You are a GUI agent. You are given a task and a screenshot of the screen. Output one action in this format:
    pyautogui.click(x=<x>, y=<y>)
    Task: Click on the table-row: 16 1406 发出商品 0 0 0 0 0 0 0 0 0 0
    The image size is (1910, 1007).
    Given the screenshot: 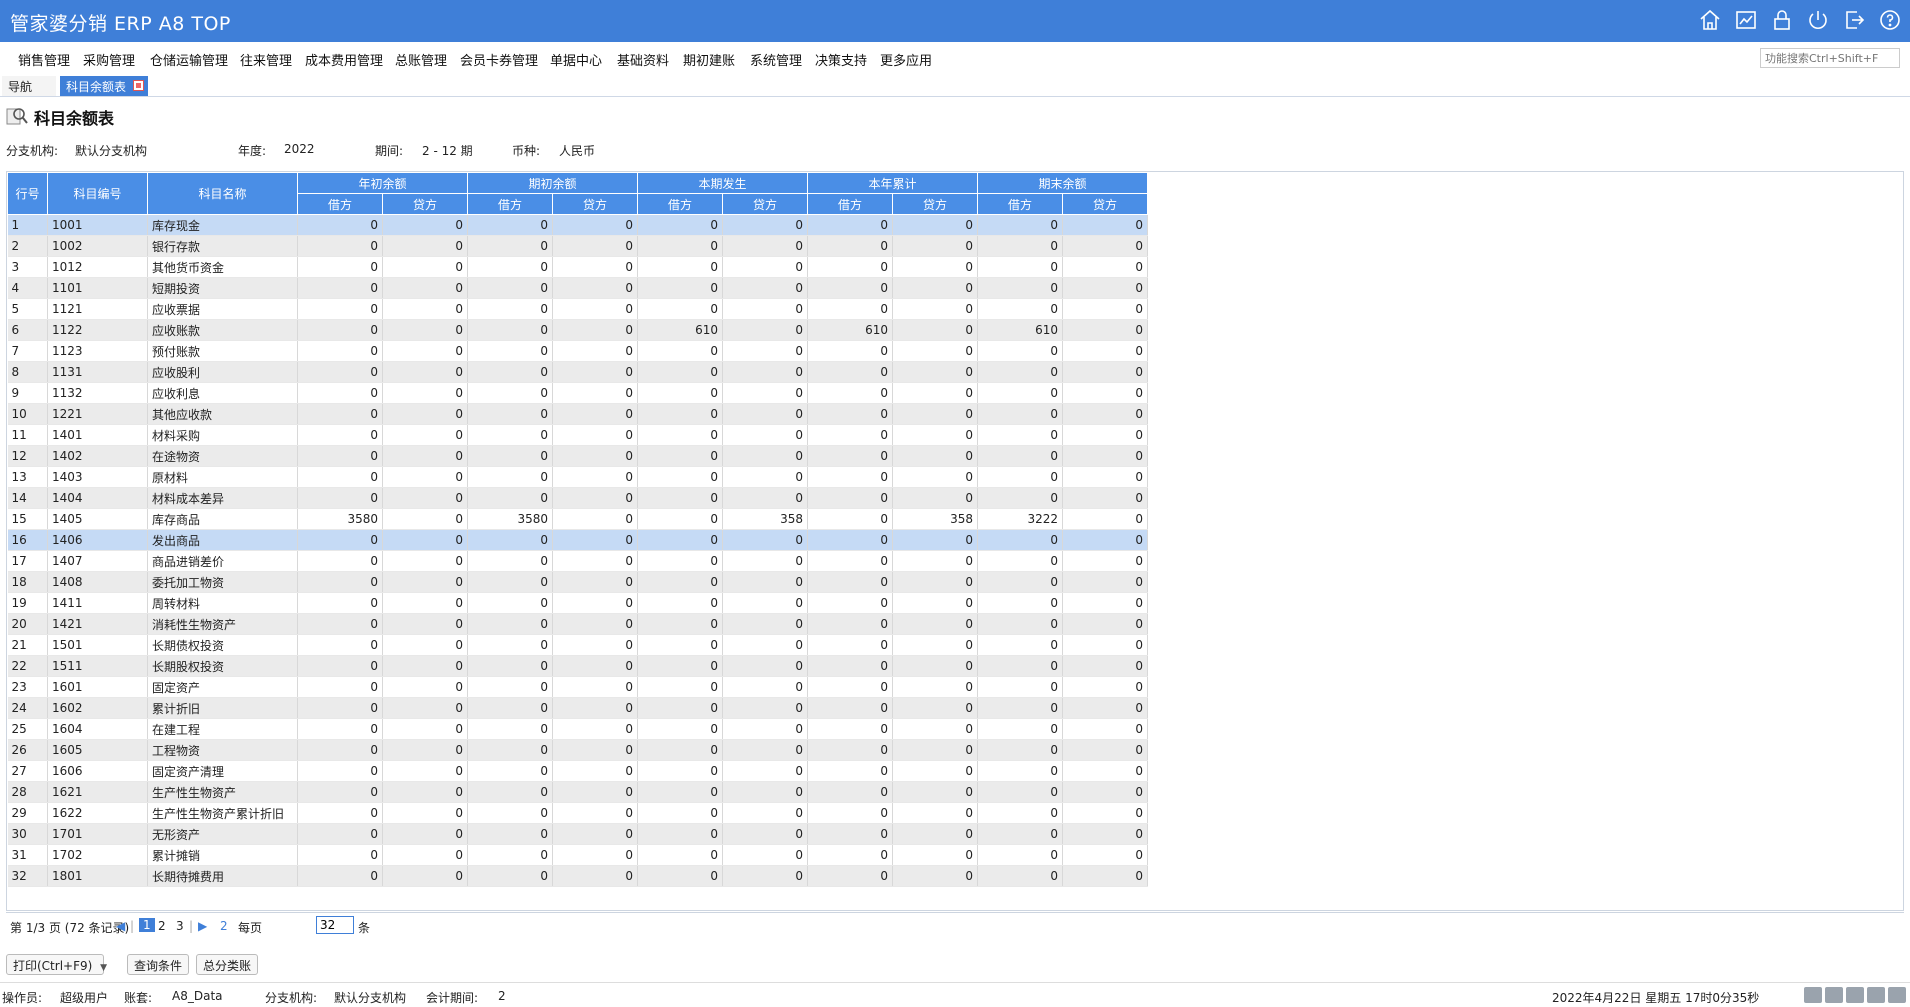 What is the action you would take?
    pyautogui.click(x=577, y=540)
    